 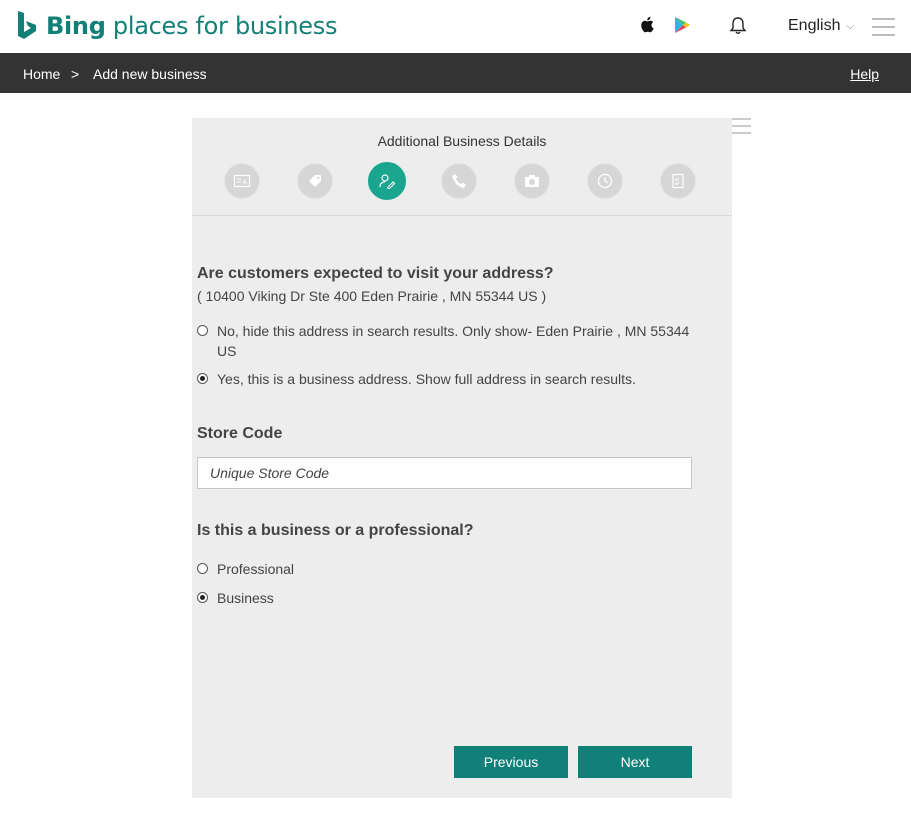 What do you see at coordinates (462, 215) in the screenshot?
I see `steps-divider` at bounding box center [462, 215].